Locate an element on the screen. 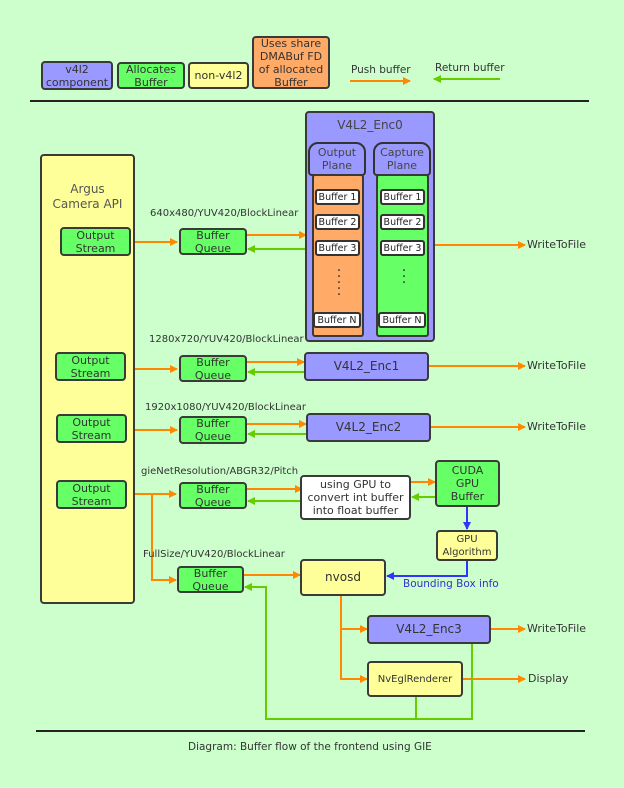 The height and width of the screenshot is (788, 624). bottom-divider is located at coordinates (310, 731).